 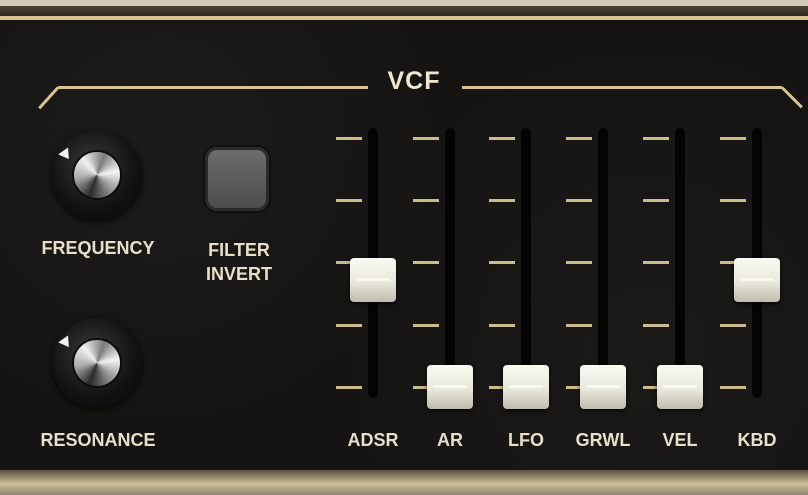 What do you see at coordinates (213, 87) in the screenshot?
I see `vcf-bracket-left` at bounding box center [213, 87].